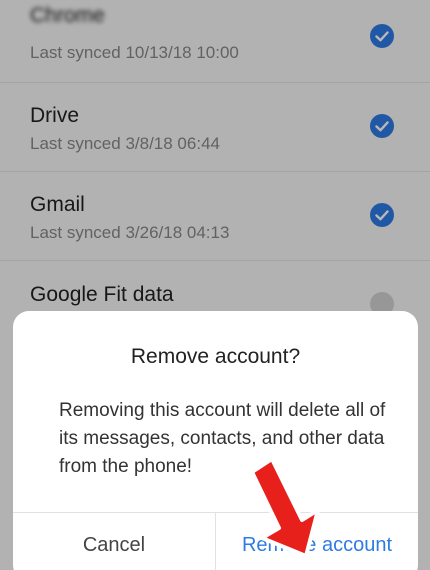 The image size is (430, 570). Describe the element at coordinates (215, 356) in the screenshot. I see `dialog-title: Remove account?` at that location.